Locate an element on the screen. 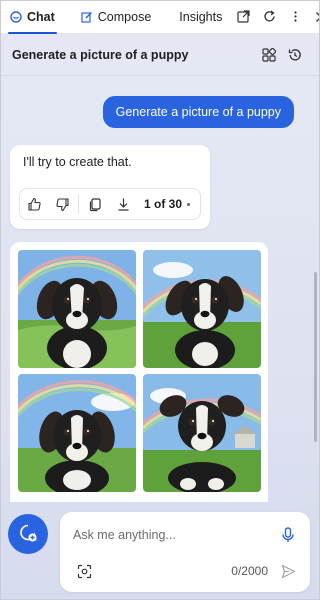 The image size is (320, 600). tab-chat-label: Chat is located at coordinates (41, 16).